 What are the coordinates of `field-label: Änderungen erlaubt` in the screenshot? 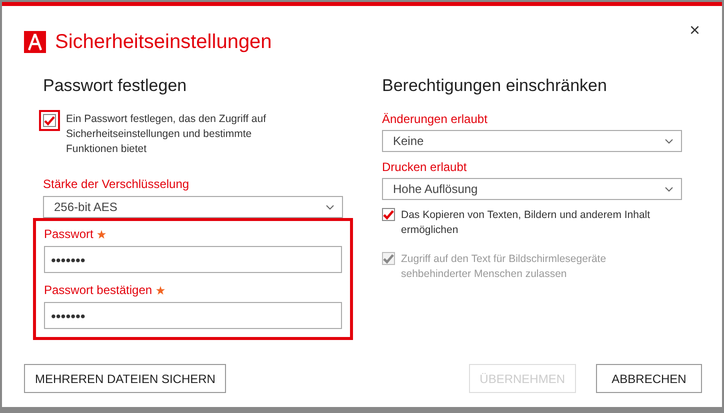 It's located at (435, 119).